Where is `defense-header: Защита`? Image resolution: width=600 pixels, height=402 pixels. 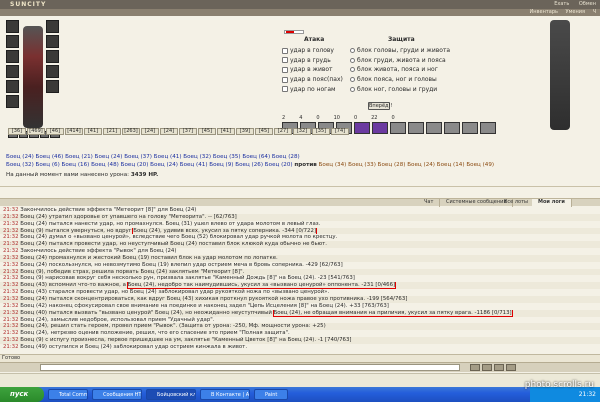 defense-header: Защита is located at coordinates (401, 39).